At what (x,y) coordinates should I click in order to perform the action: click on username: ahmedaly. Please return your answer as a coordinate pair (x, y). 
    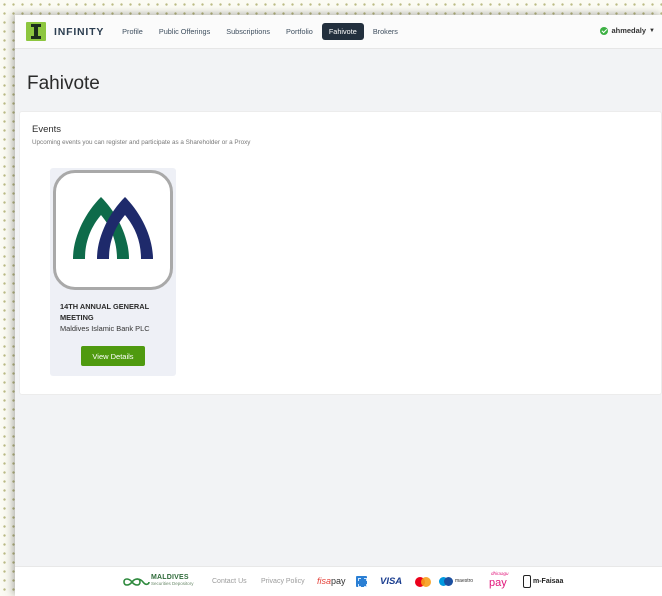
    Looking at the image, I should click on (629, 30).